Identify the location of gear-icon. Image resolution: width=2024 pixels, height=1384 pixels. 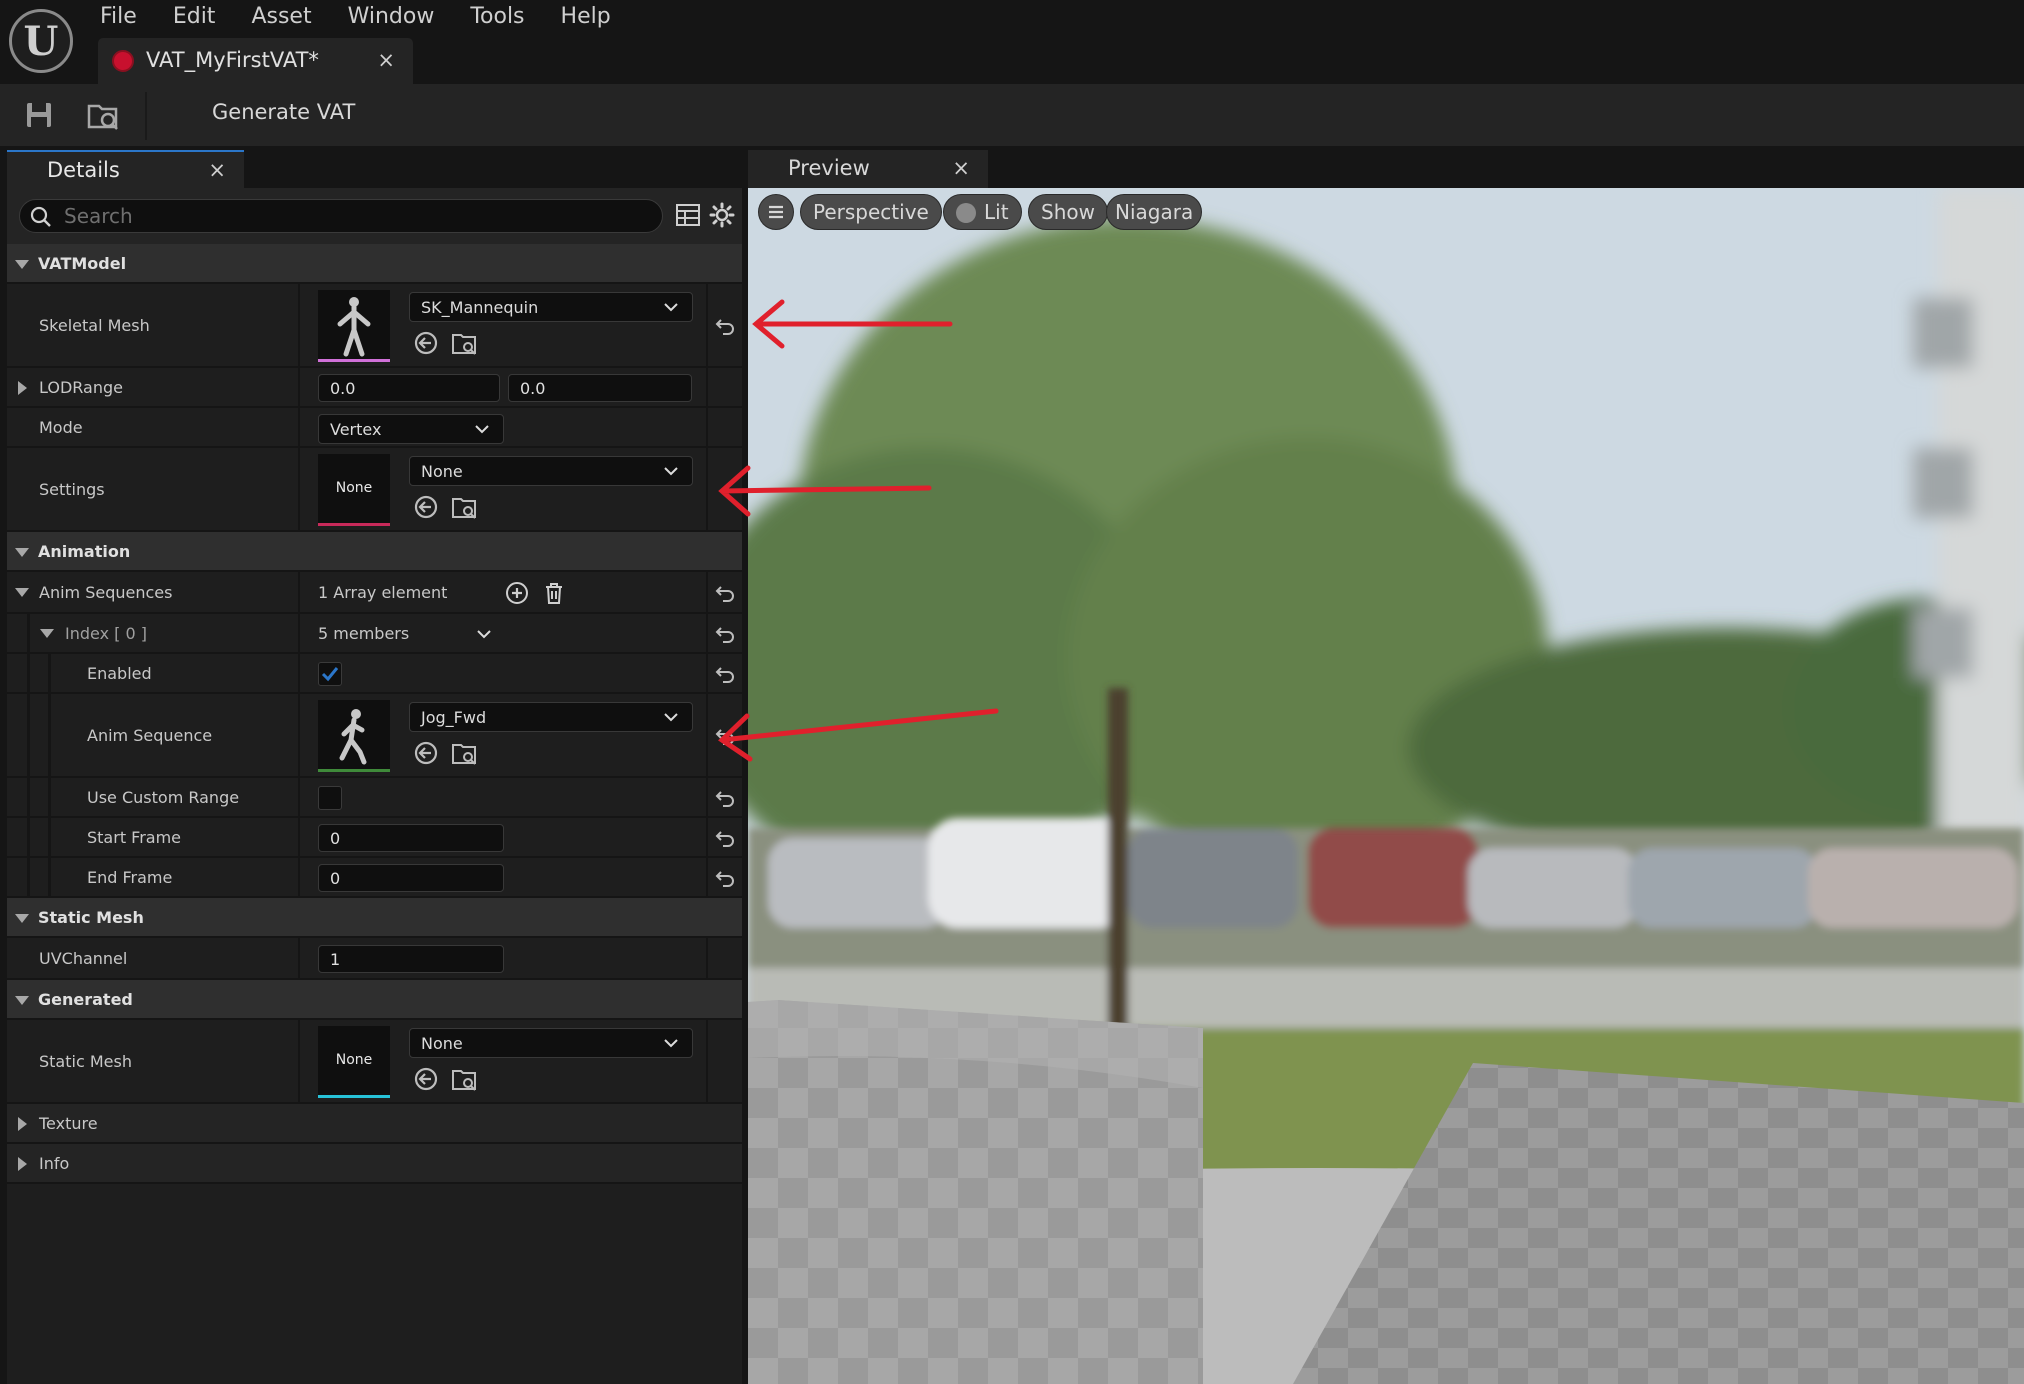
(722, 215).